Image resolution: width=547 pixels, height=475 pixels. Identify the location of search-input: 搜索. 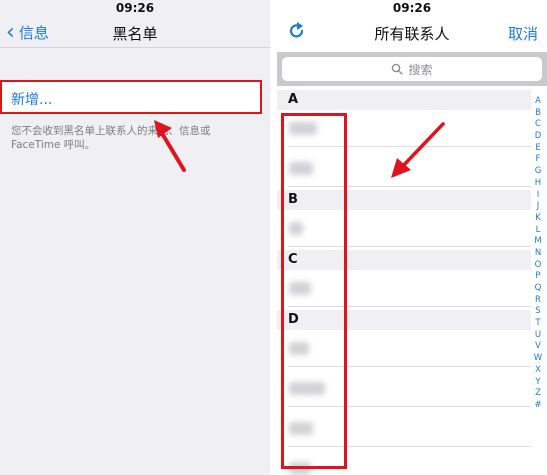
(412, 69).